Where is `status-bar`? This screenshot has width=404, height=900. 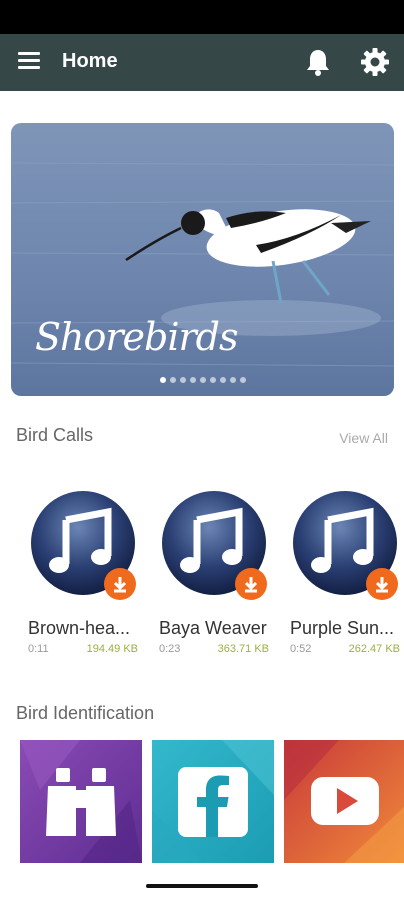 status-bar is located at coordinates (202, 17).